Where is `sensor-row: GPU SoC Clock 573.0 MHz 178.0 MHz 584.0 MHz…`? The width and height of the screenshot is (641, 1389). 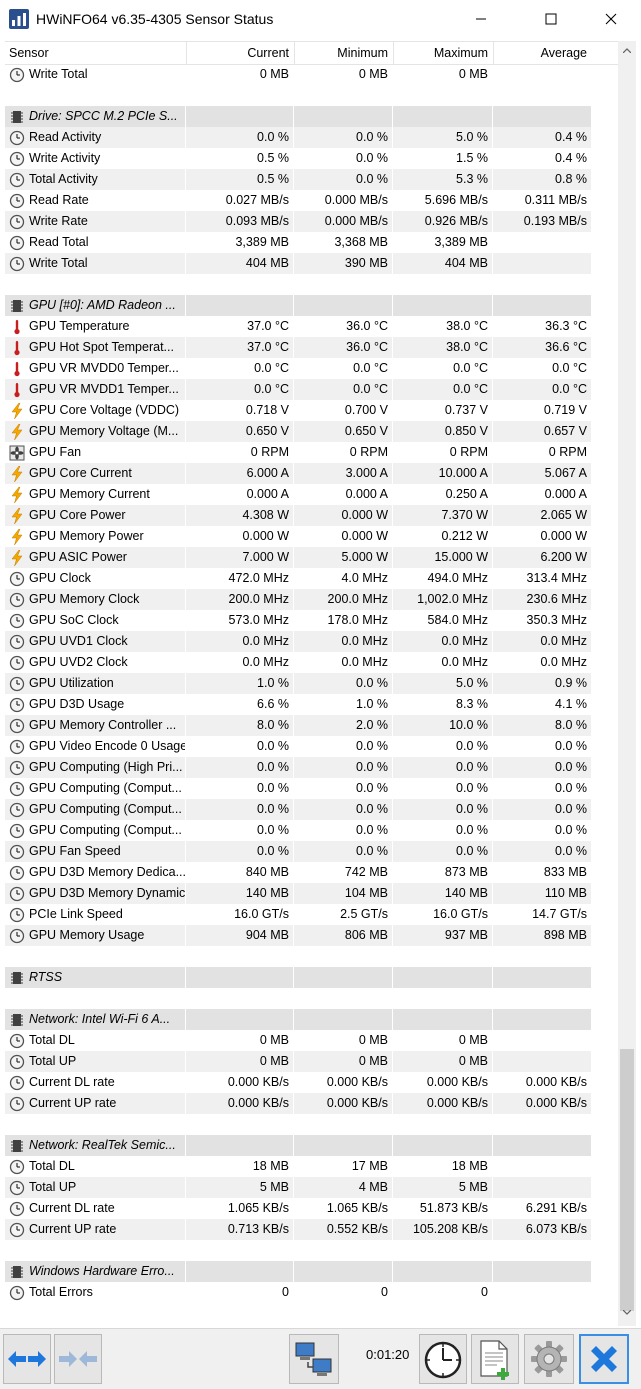 sensor-row: GPU SoC Clock 573.0 MHz 178.0 MHz 584.0 MHz… is located at coordinates (311, 620).